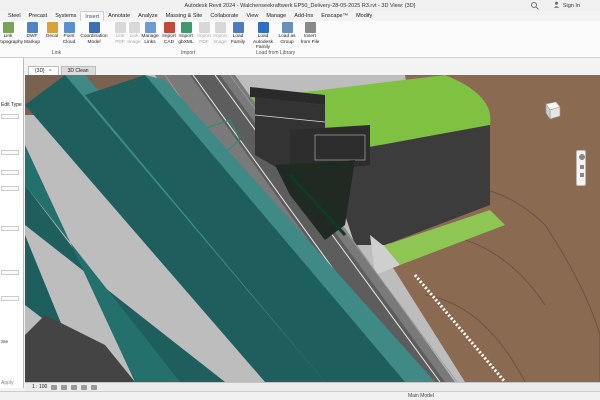  What do you see at coordinates (54, 387) in the screenshot?
I see `detail-level-icon` at bounding box center [54, 387].